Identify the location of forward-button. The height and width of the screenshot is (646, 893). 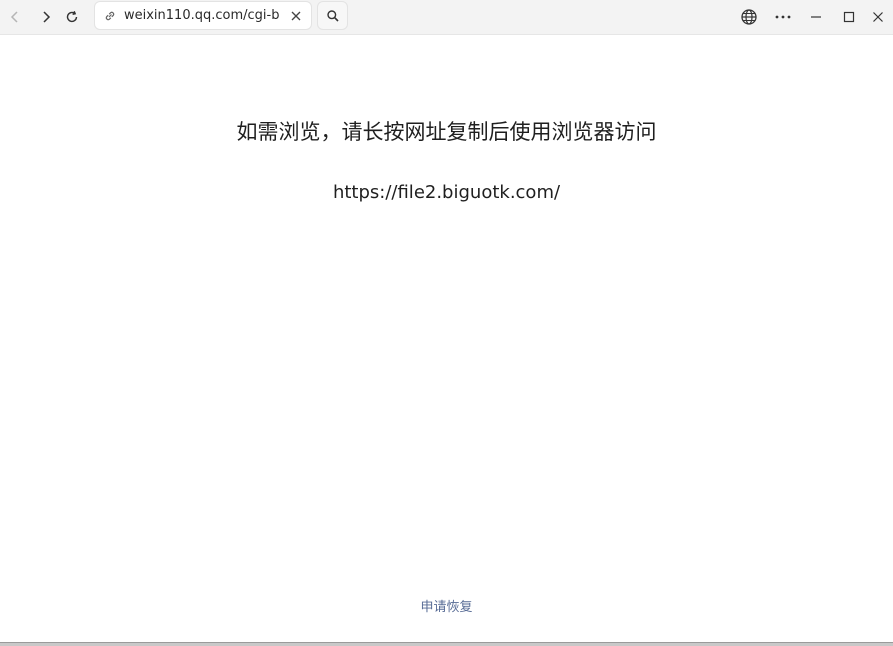
(46, 17).